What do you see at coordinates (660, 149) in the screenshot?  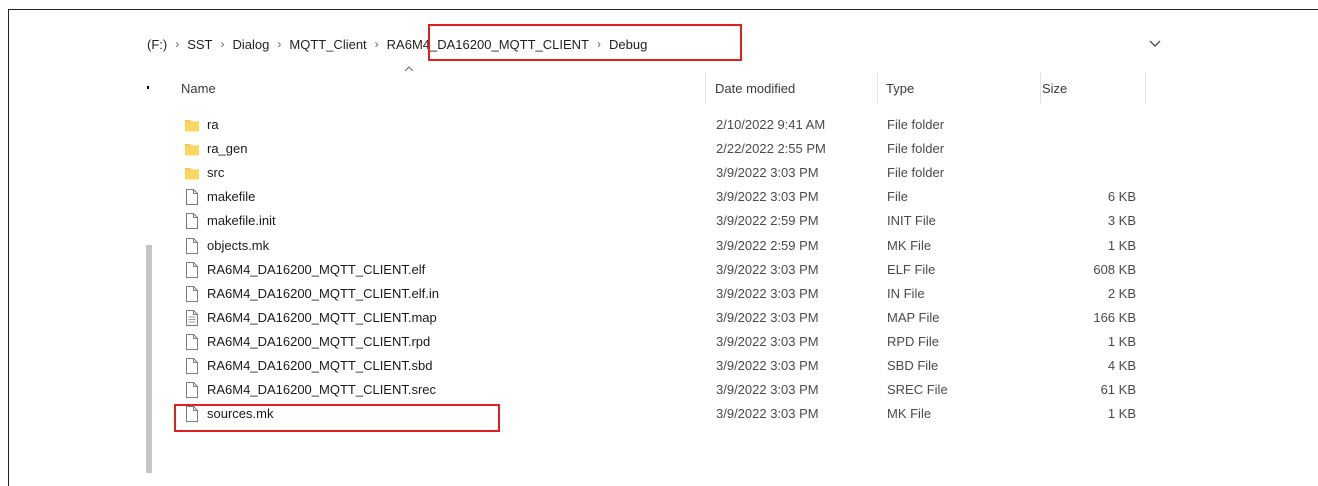 I see `file-row: ra_gen 2/22/2022 2:55 PM File folder` at bounding box center [660, 149].